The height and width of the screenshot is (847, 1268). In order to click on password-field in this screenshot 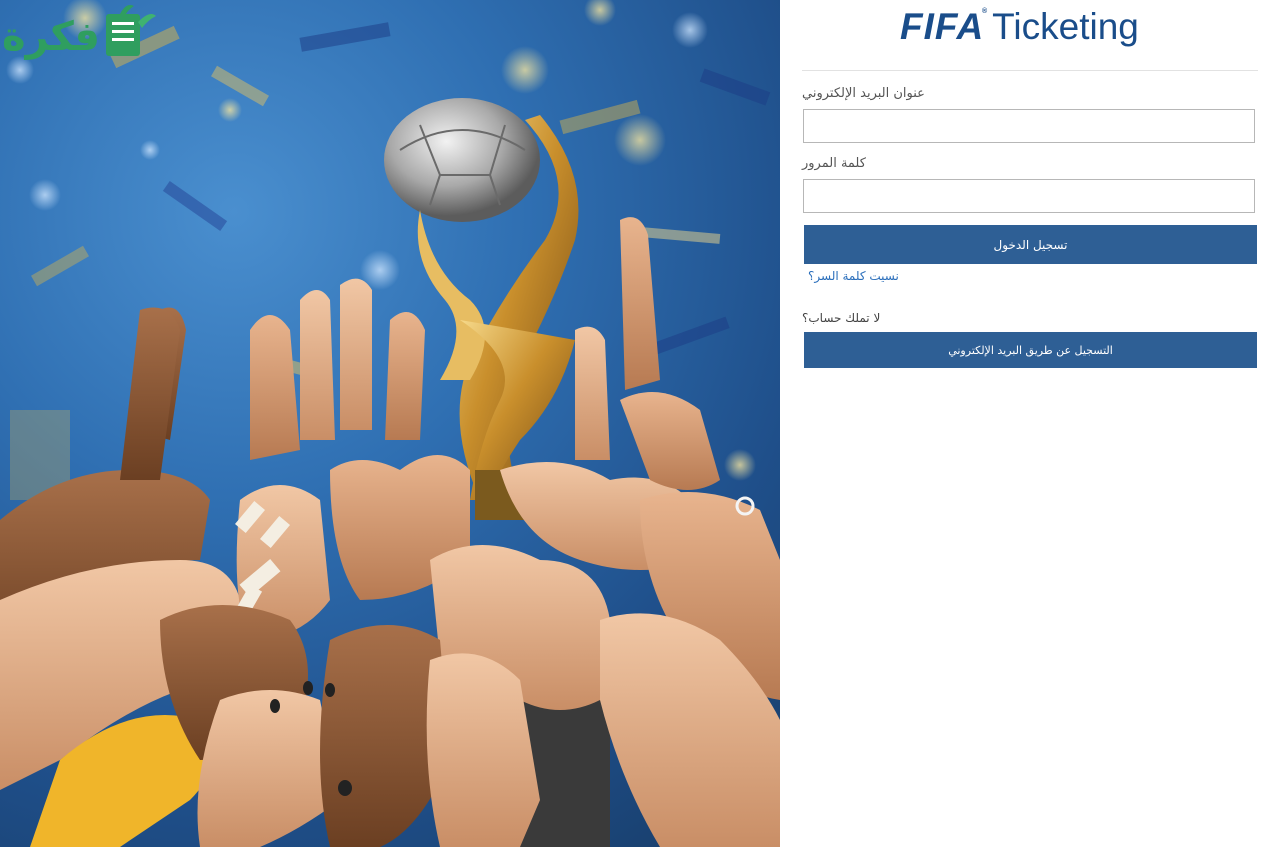, I will do `click(1029, 196)`.